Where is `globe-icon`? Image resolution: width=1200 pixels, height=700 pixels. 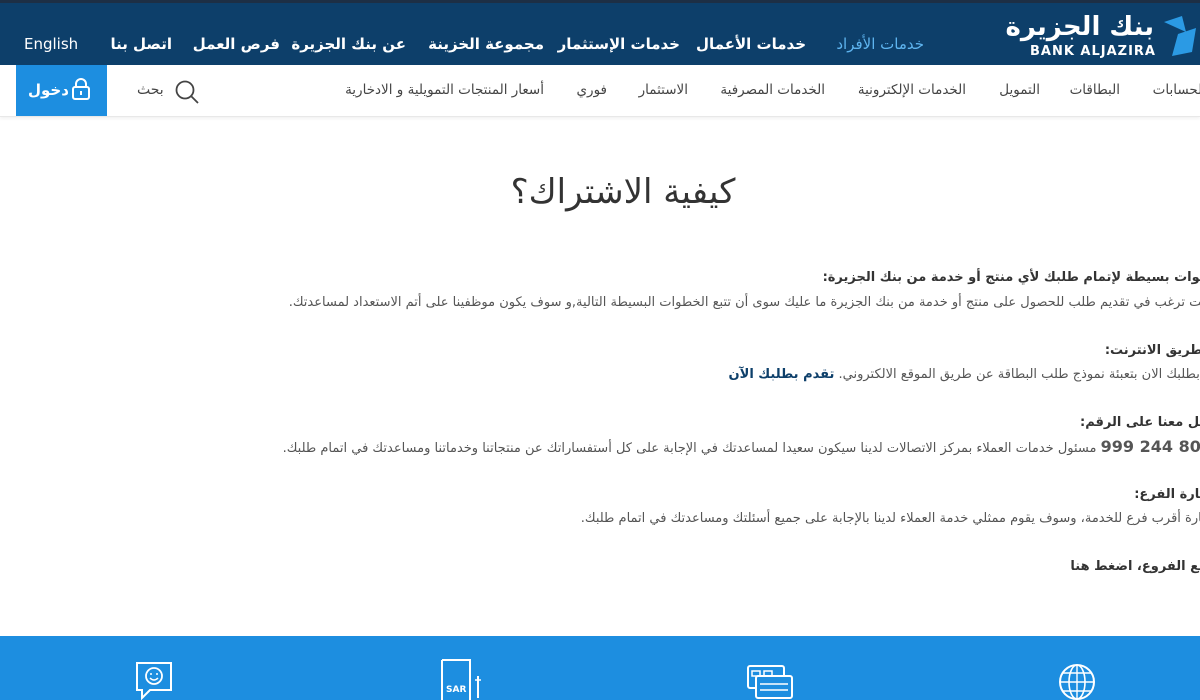 globe-icon is located at coordinates (1077, 681).